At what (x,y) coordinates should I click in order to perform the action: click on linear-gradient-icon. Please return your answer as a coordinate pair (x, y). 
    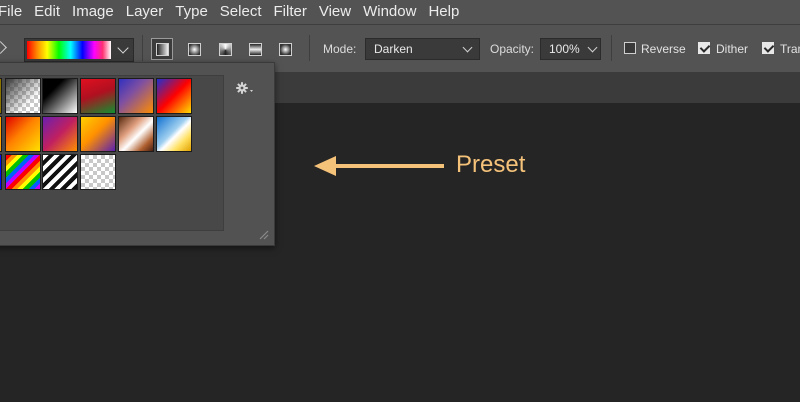
    Looking at the image, I should click on (162, 49).